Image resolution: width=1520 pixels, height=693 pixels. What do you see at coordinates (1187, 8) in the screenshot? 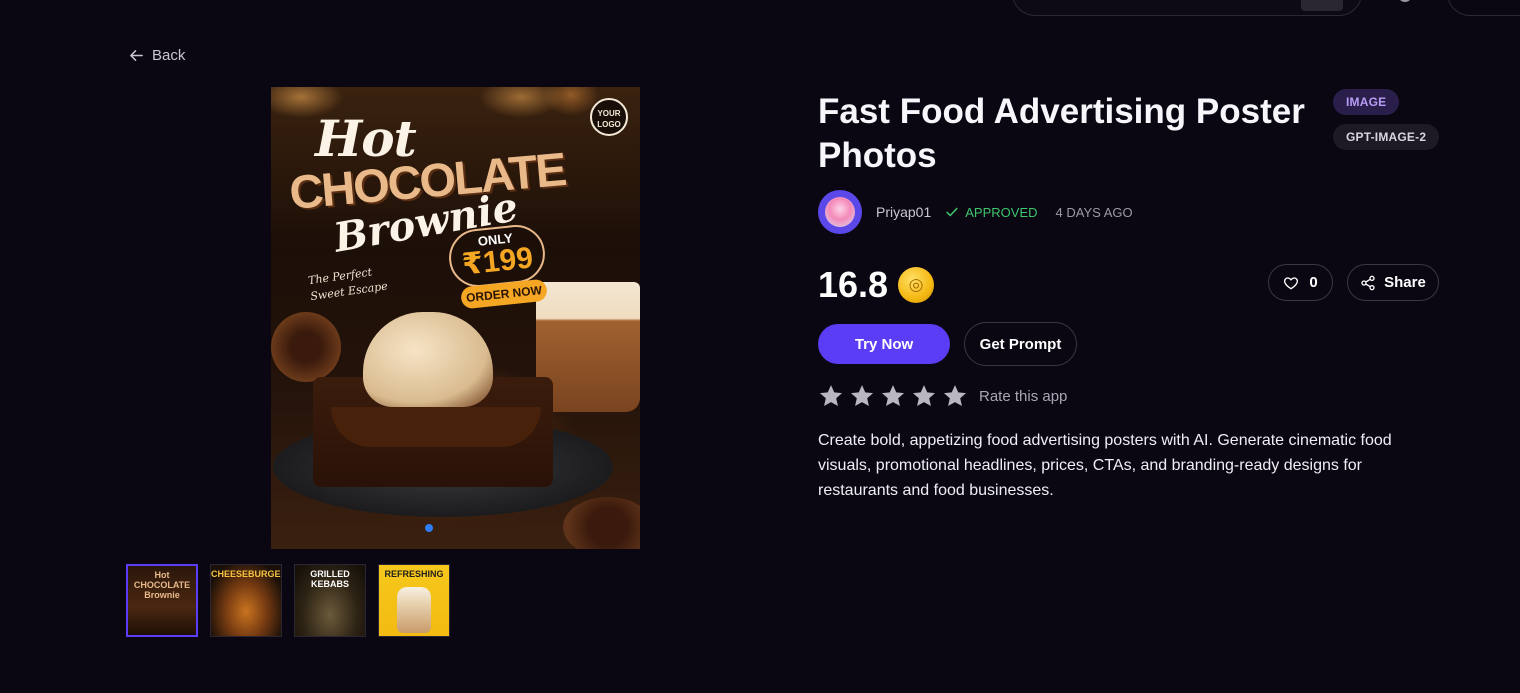
I see `top-search-bar` at bounding box center [1187, 8].